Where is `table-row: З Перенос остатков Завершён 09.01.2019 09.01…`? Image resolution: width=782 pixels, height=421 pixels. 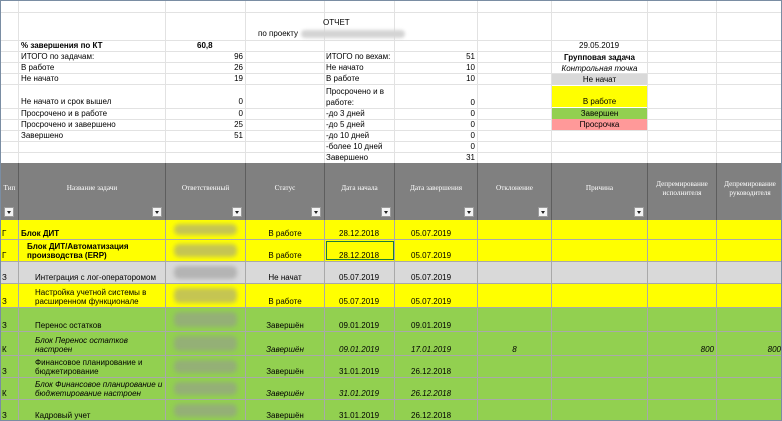 table-row: З Перенос остатков Завершён 09.01.2019 09.01… is located at coordinates (391, 320).